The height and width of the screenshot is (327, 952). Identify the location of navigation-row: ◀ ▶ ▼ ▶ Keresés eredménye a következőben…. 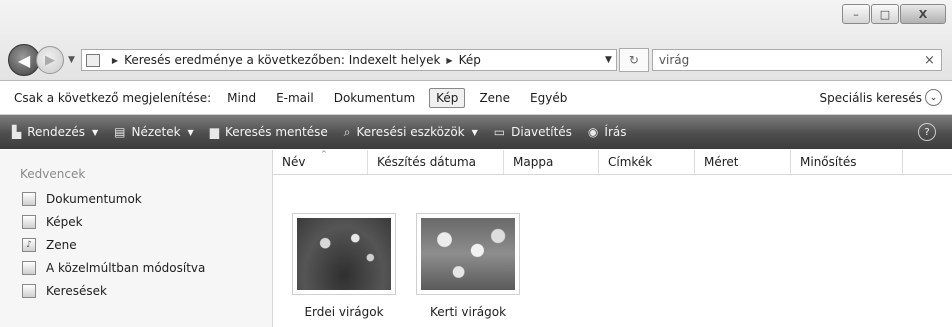
(478, 60).